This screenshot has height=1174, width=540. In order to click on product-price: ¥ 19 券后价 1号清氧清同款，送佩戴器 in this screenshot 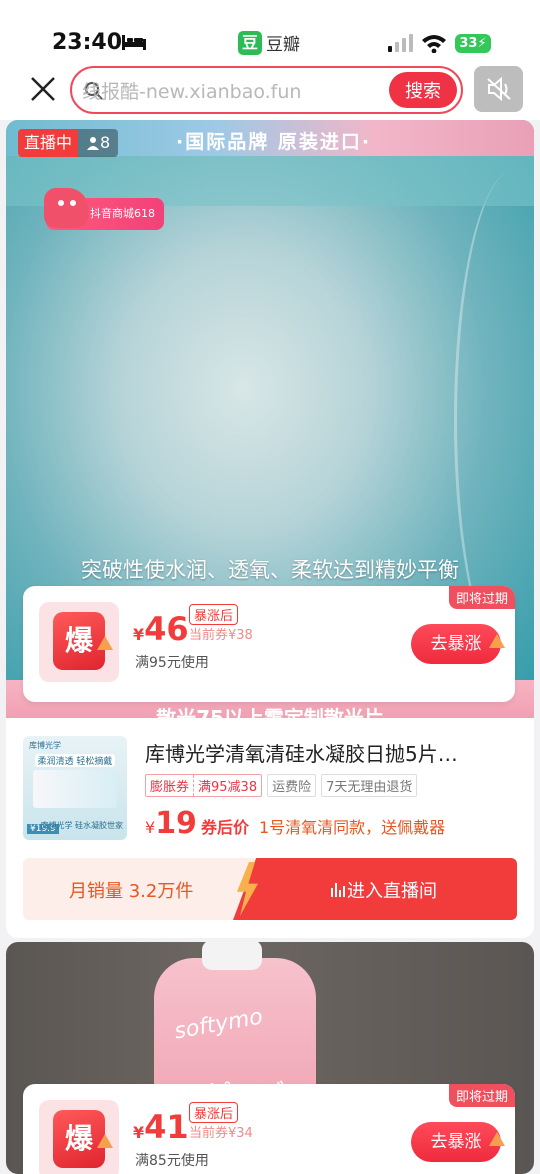, I will do `click(295, 823)`.